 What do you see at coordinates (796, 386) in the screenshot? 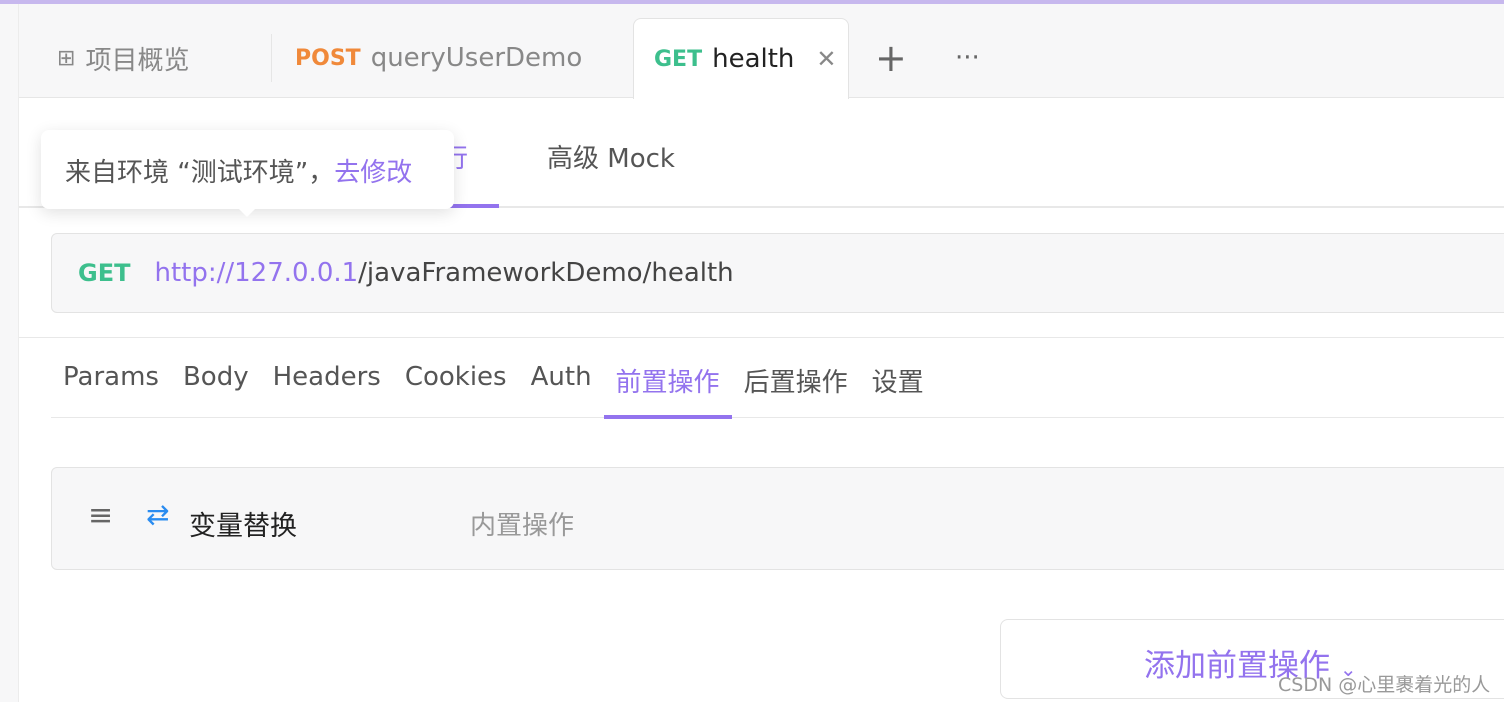
I see `tab-post-operations: 后置操作` at bounding box center [796, 386].